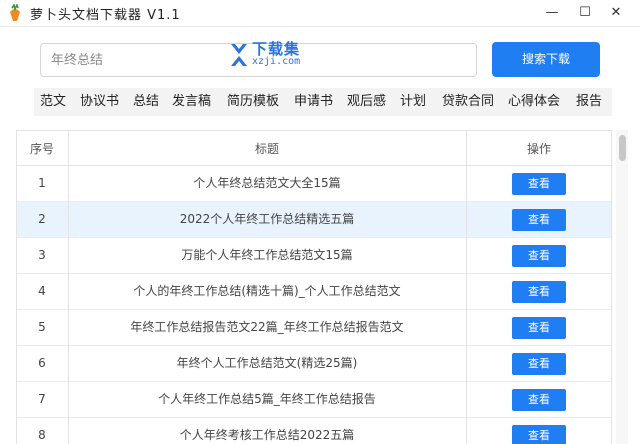 This screenshot has width=640, height=444. I want to click on row-index: 6, so click(42, 363).